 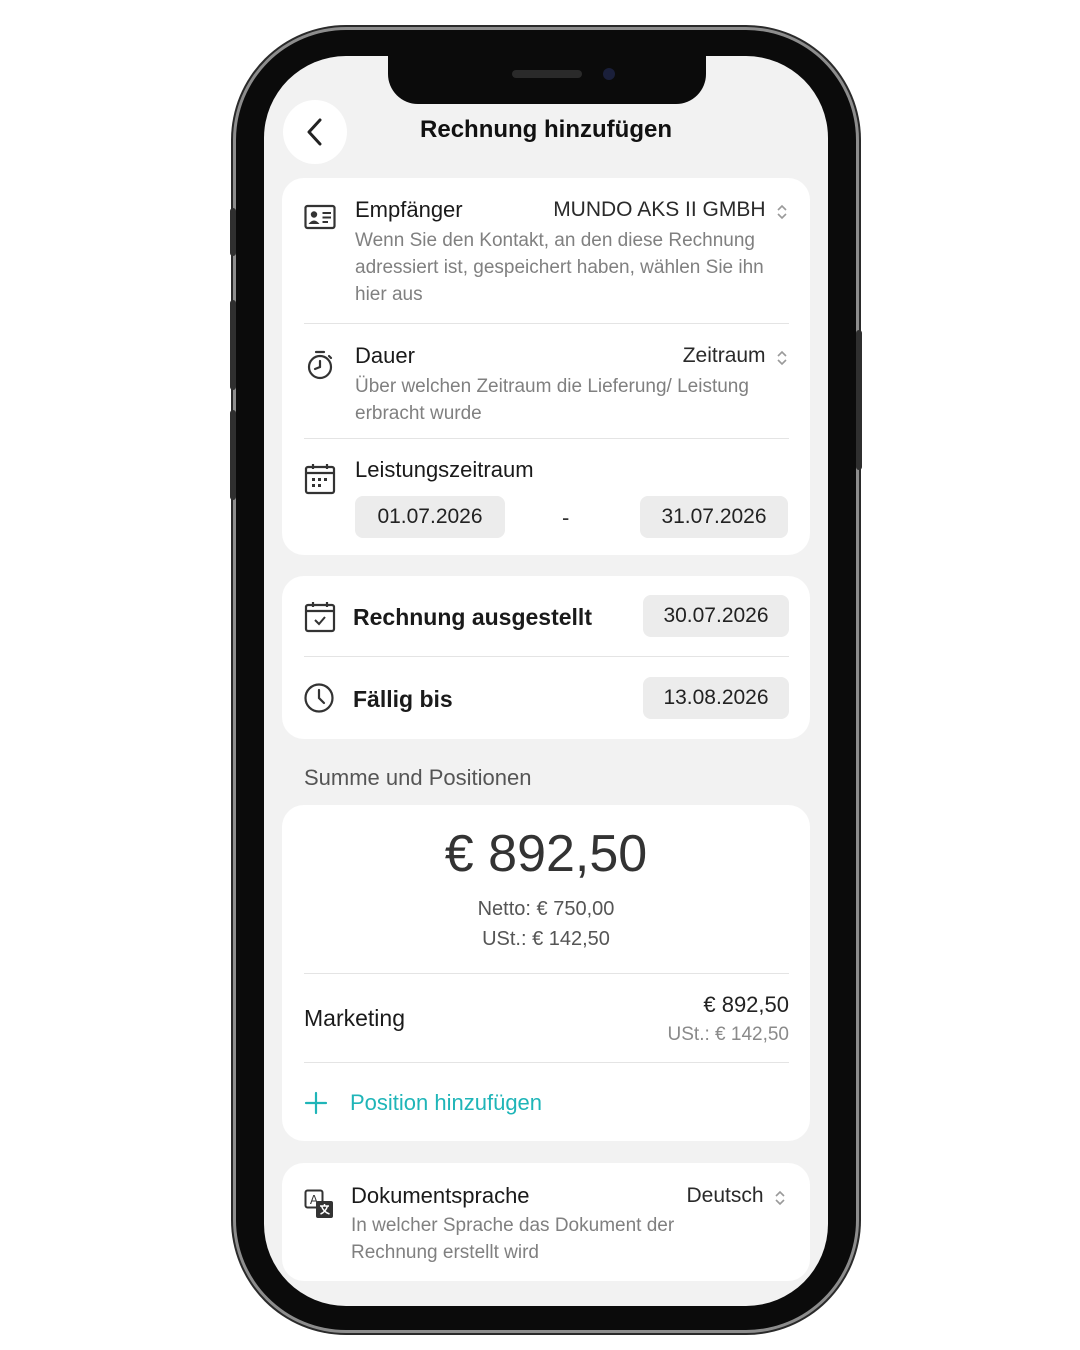 I want to click on earpiece-speaker, so click(x=547, y=74).